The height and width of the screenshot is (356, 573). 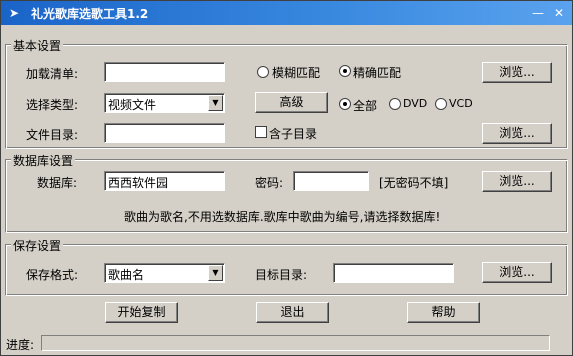 What do you see at coordinates (52, 74) in the screenshot?
I see `load-list-label: 加载清单:` at bounding box center [52, 74].